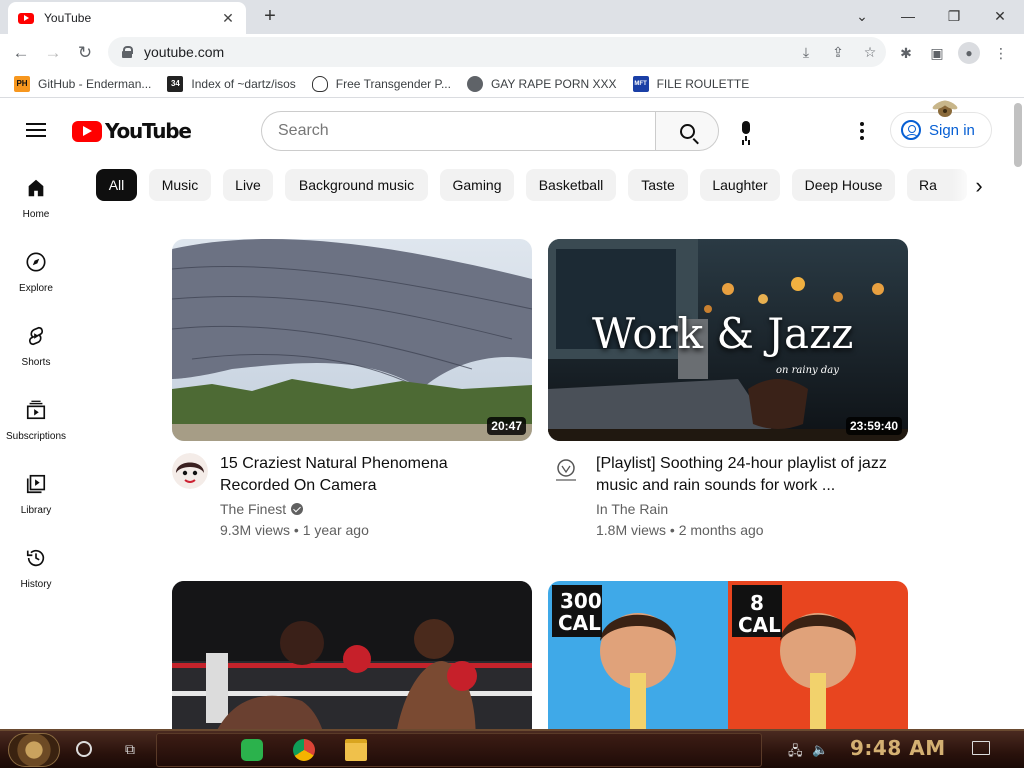  I want to click on start-button, so click(34, 750).